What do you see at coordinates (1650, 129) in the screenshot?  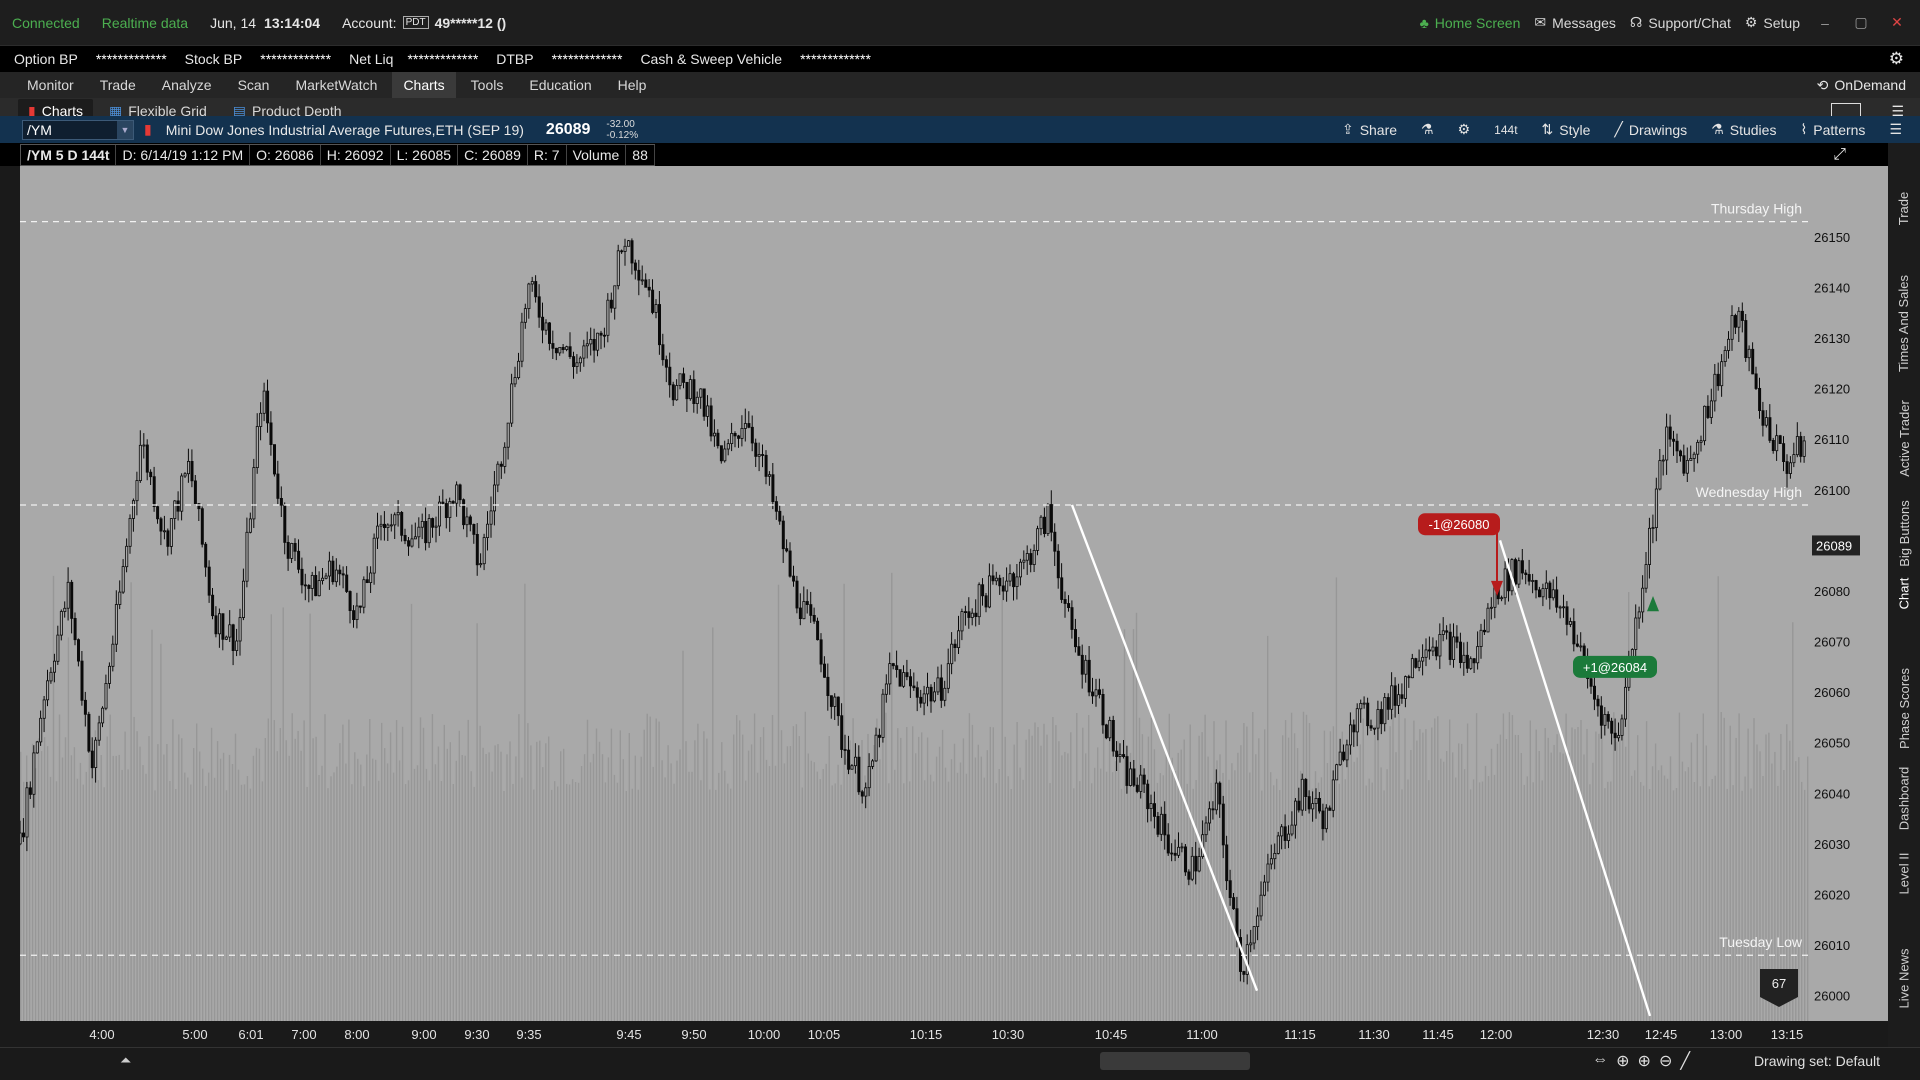 I see `drawings-button: ╱ Drawings` at bounding box center [1650, 129].